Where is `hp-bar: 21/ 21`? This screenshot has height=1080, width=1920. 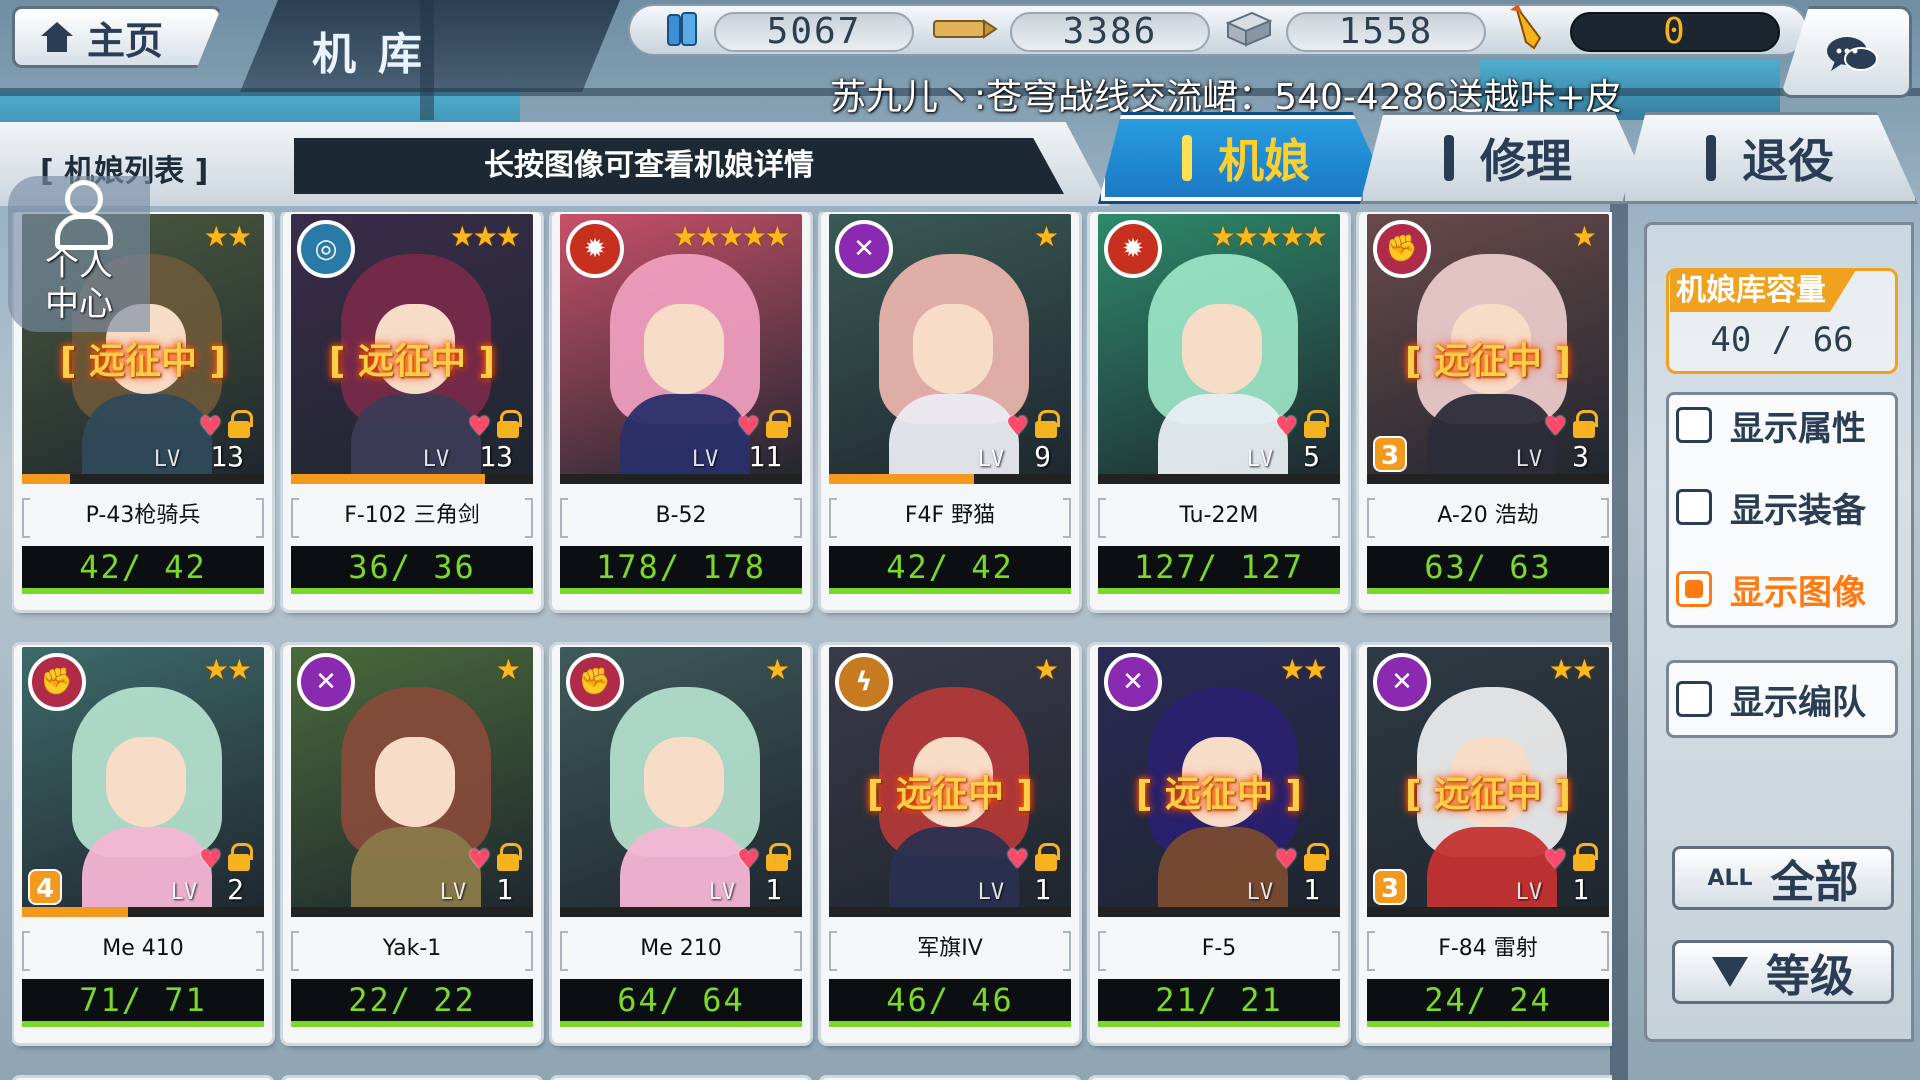 hp-bar: 21/ 21 is located at coordinates (1219, 1003).